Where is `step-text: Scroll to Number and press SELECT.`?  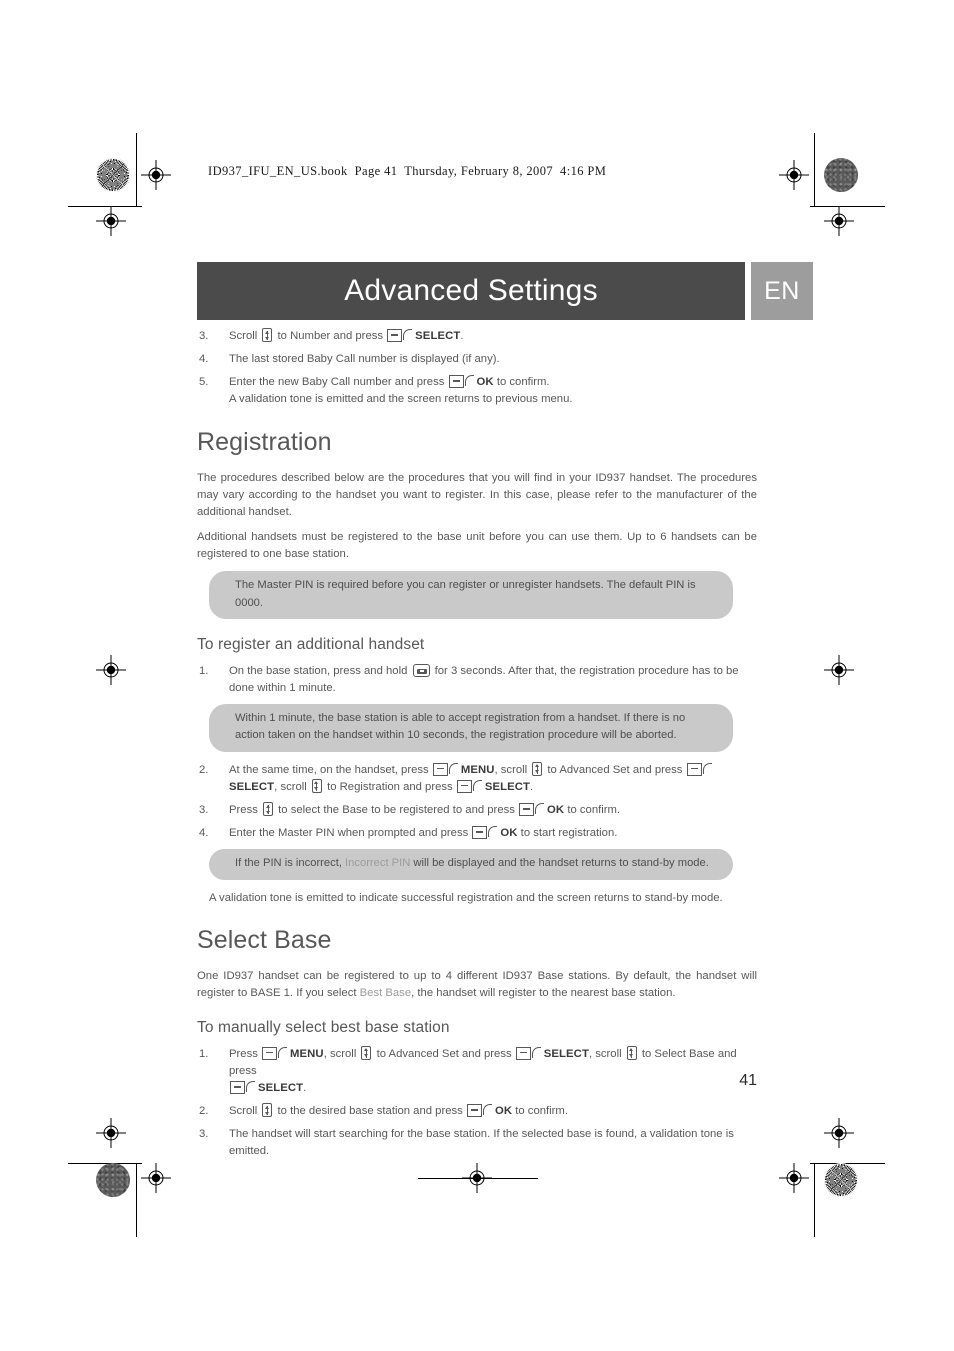 step-text: Scroll to Number and press SELECT. is located at coordinates (346, 335).